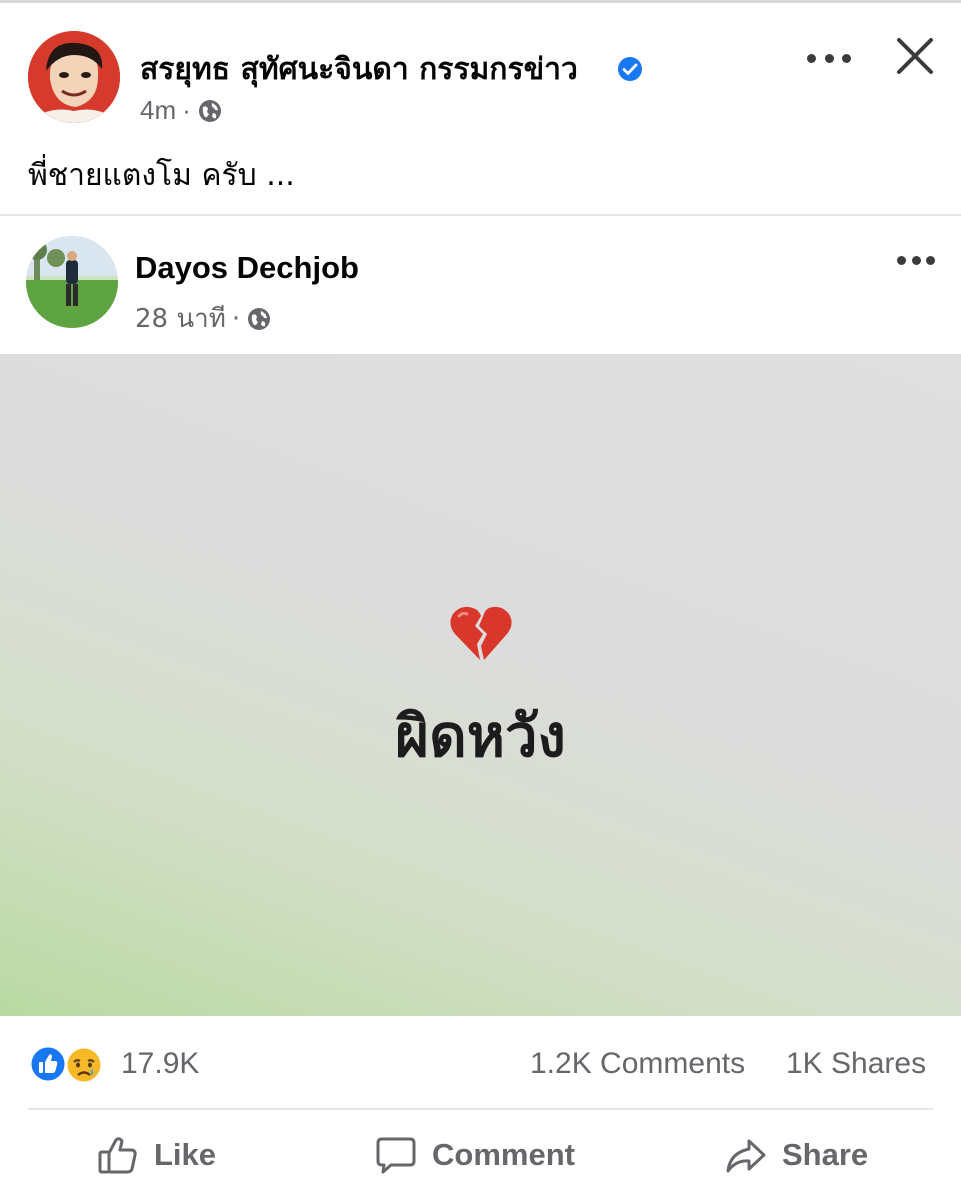 This screenshot has width=961, height=1200. What do you see at coordinates (359, 69) in the screenshot?
I see `author-name: สรยุทธ สุทัศนะจินดา กรรมกรข่าว` at bounding box center [359, 69].